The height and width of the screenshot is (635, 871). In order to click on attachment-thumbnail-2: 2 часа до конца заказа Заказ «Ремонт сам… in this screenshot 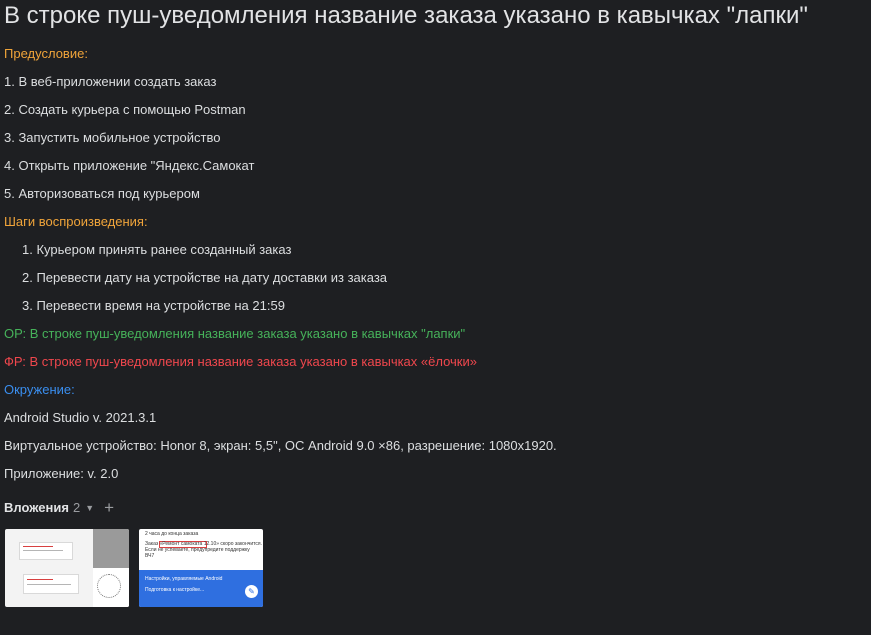, I will do `click(201, 568)`.